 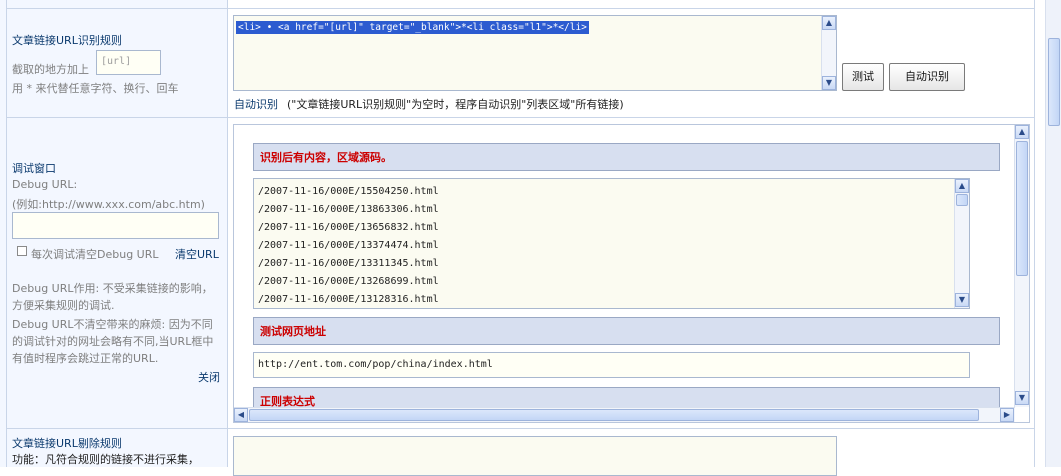 What do you see at coordinates (1034, 233) in the screenshot?
I see `right-border` at bounding box center [1034, 233].